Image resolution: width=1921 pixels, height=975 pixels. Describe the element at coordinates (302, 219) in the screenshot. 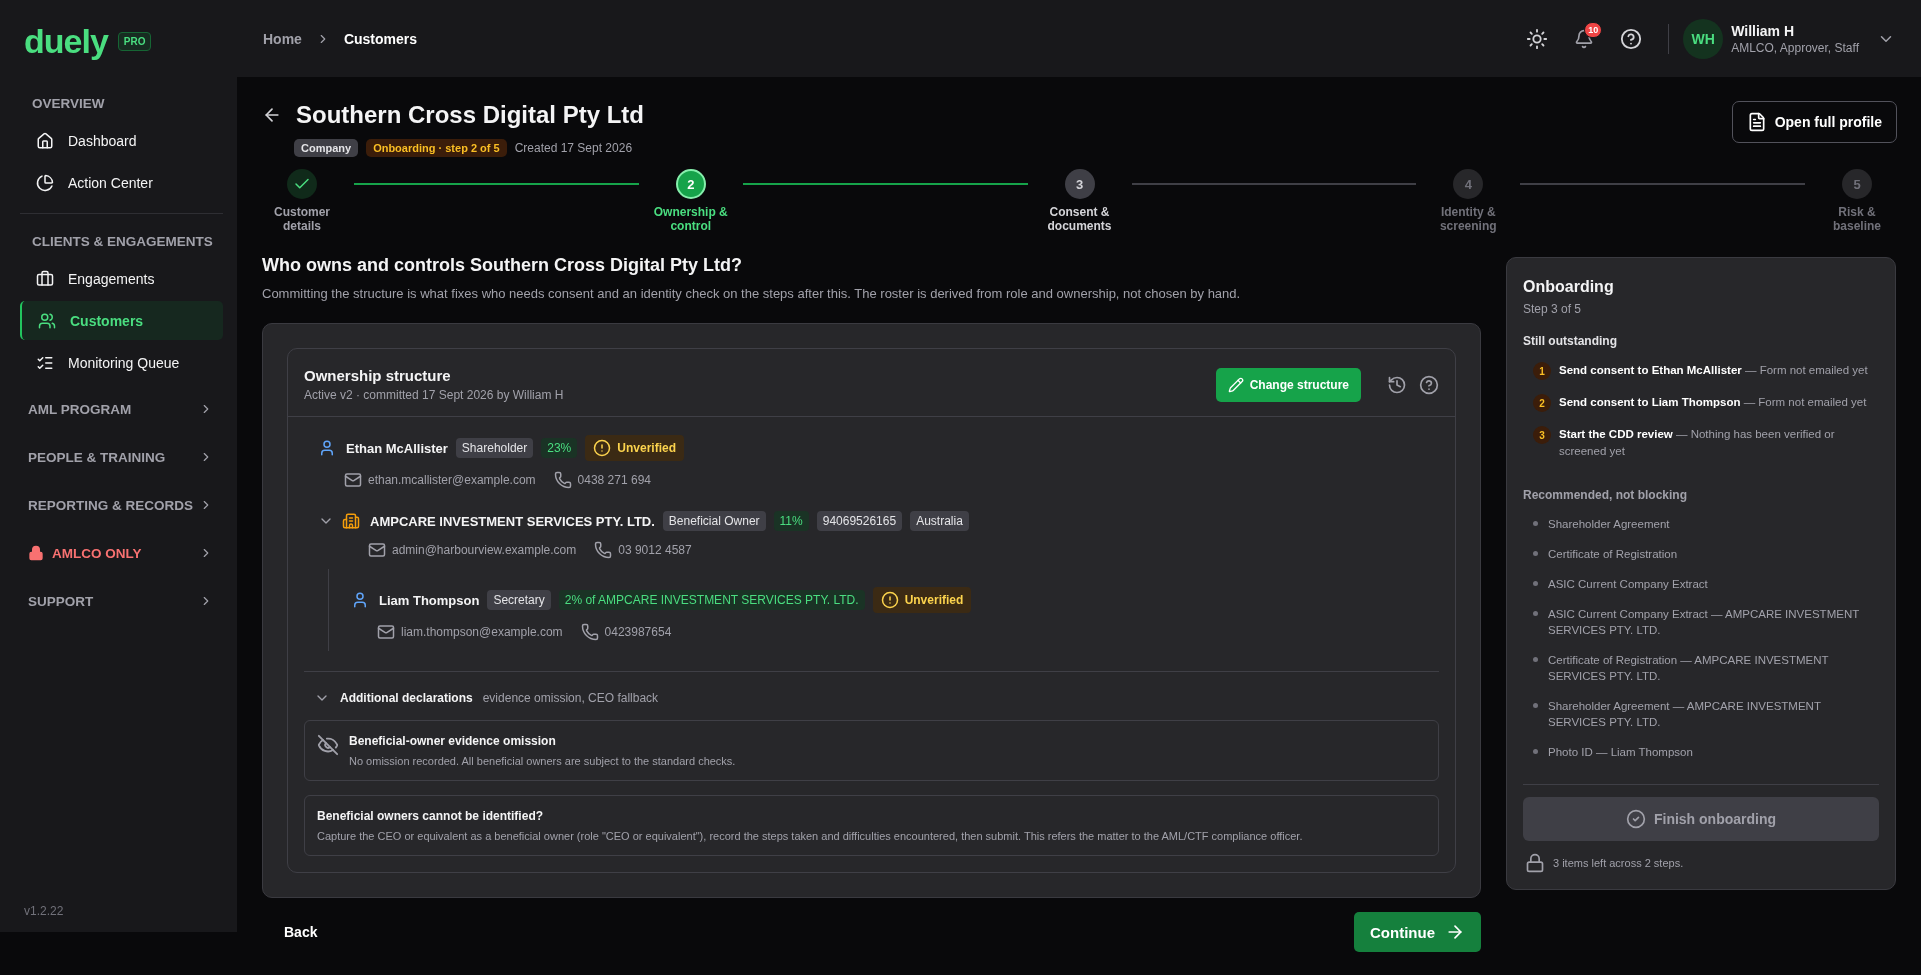

I see `step-label: Customer details` at that location.